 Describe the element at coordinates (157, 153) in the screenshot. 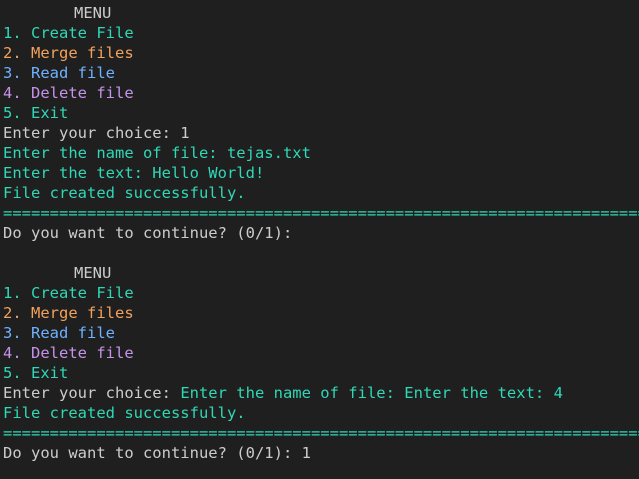

I see `filename-prompt: Enter the name of file: tejas.txt` at that location.